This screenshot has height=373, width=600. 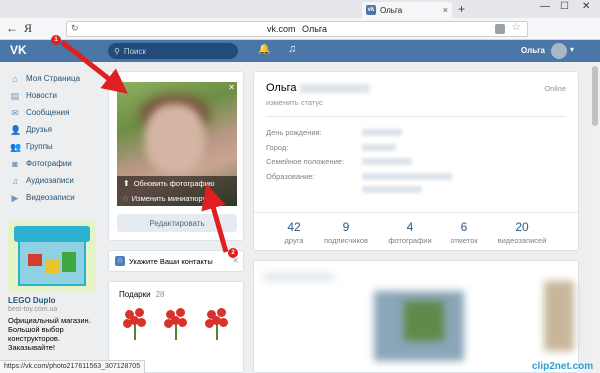 I want to click on browser-tab: vk Ольга ×, so click(x=407, y=10).